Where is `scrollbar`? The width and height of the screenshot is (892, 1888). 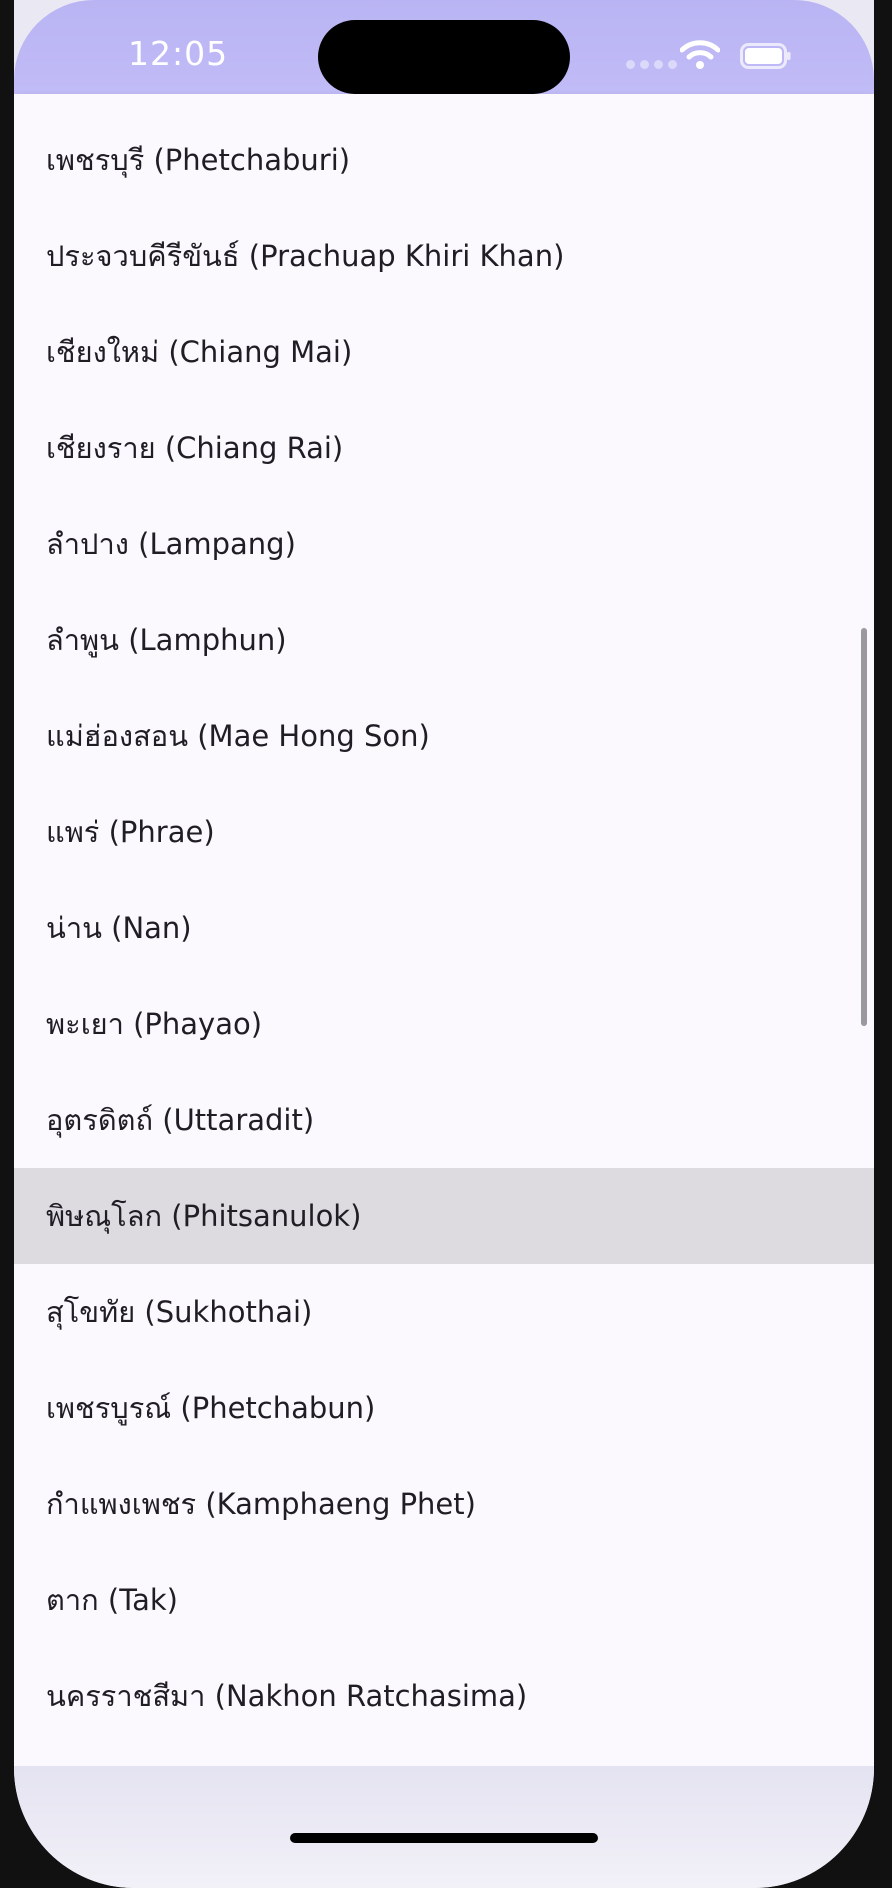 scrollbar is located at coordinates (864, 827).